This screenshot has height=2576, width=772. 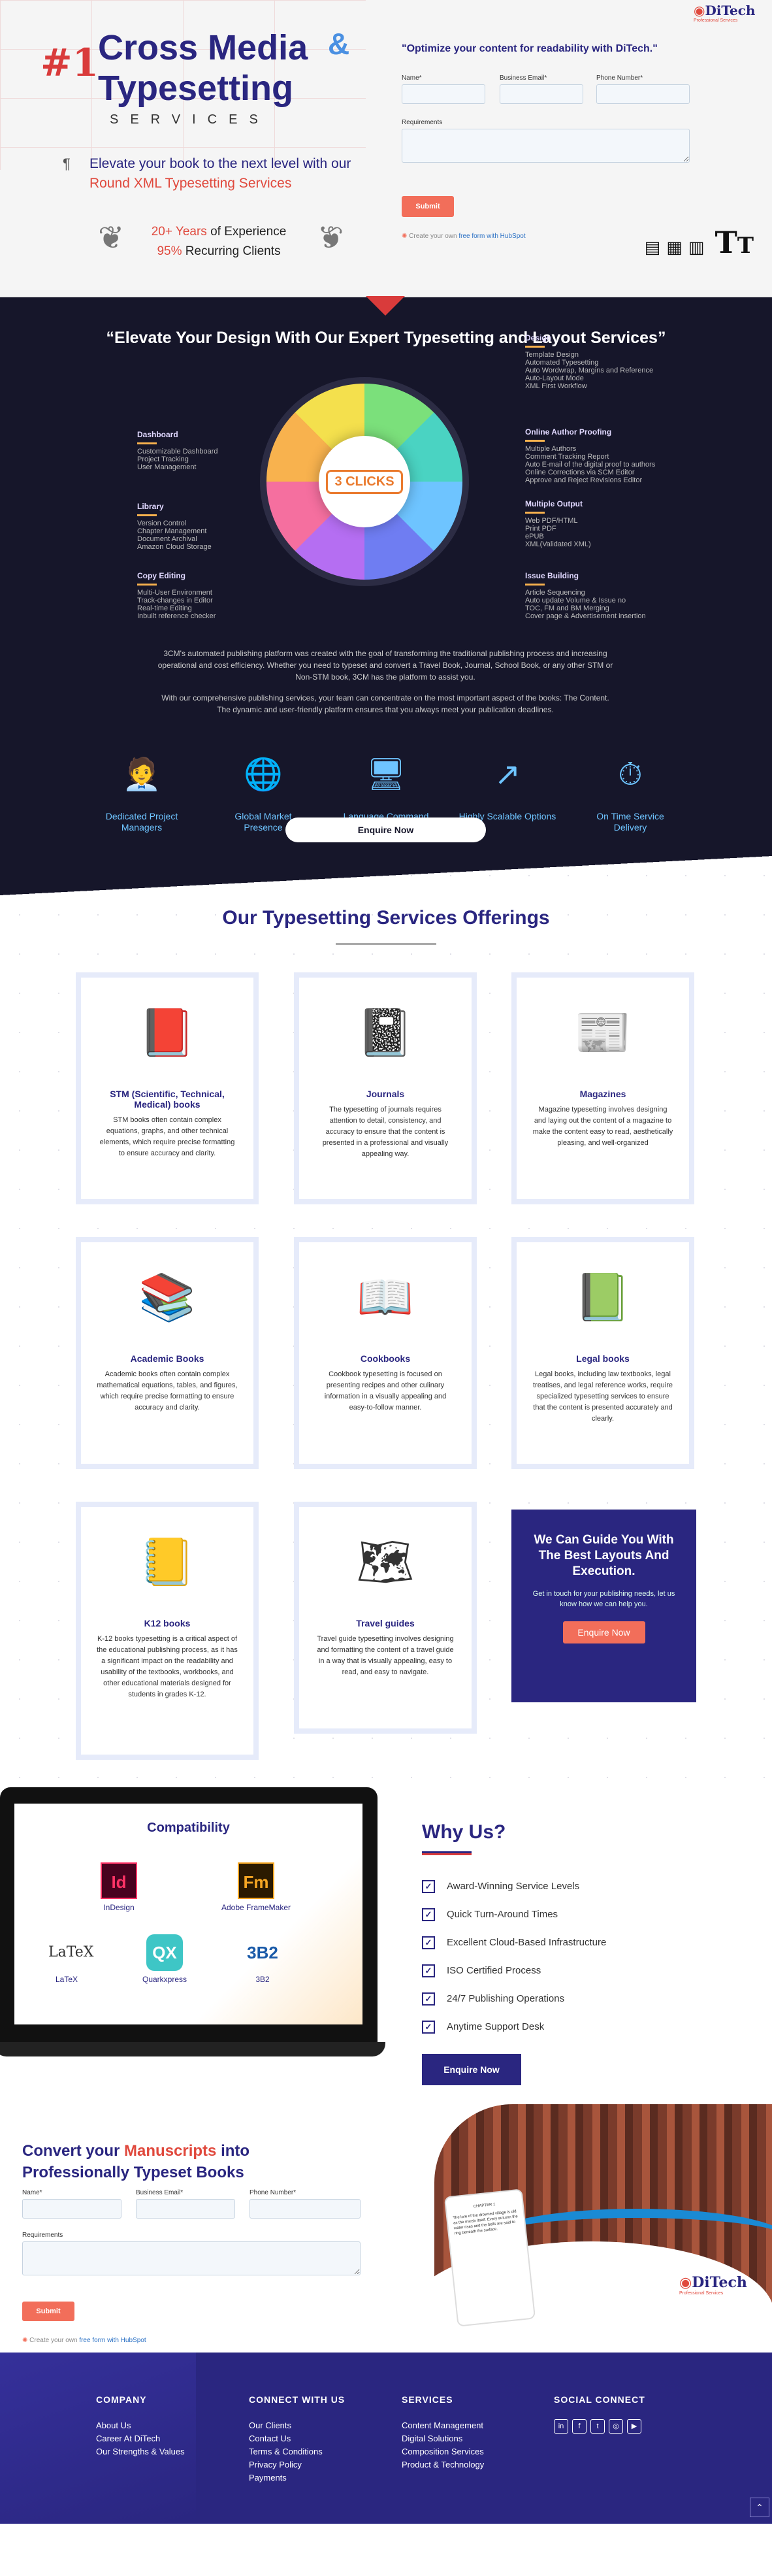 I want to click on framemaker-logo: Fm Adobe FrameMaker, so click(x=256, y=1887).